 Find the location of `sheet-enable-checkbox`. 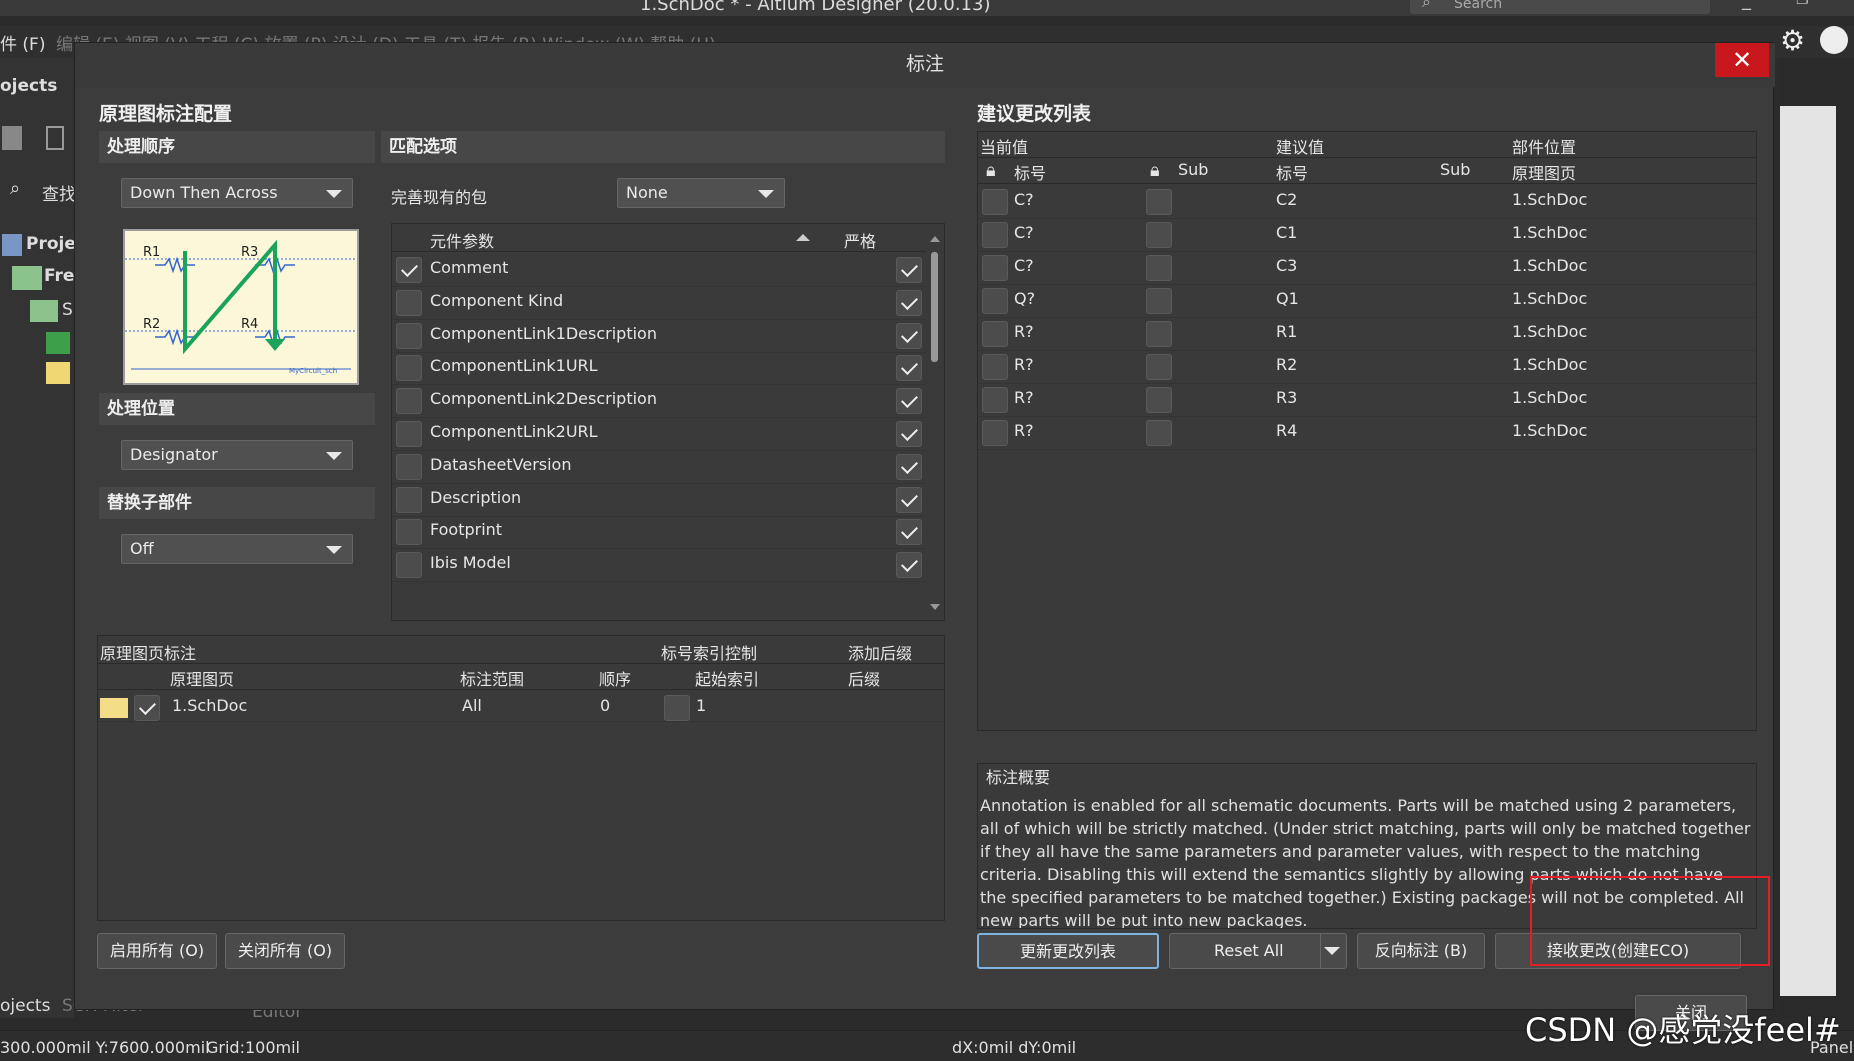

sheet-enable-checkbox is located at coordinates (147, 708).